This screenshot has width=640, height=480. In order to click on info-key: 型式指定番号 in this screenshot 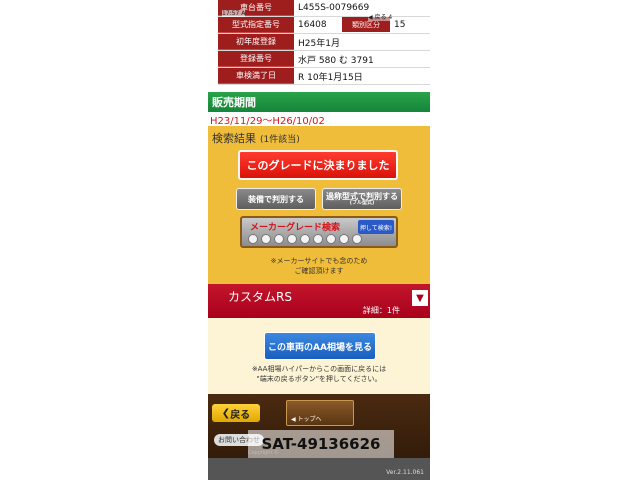, I will do `click(256, 25)`.